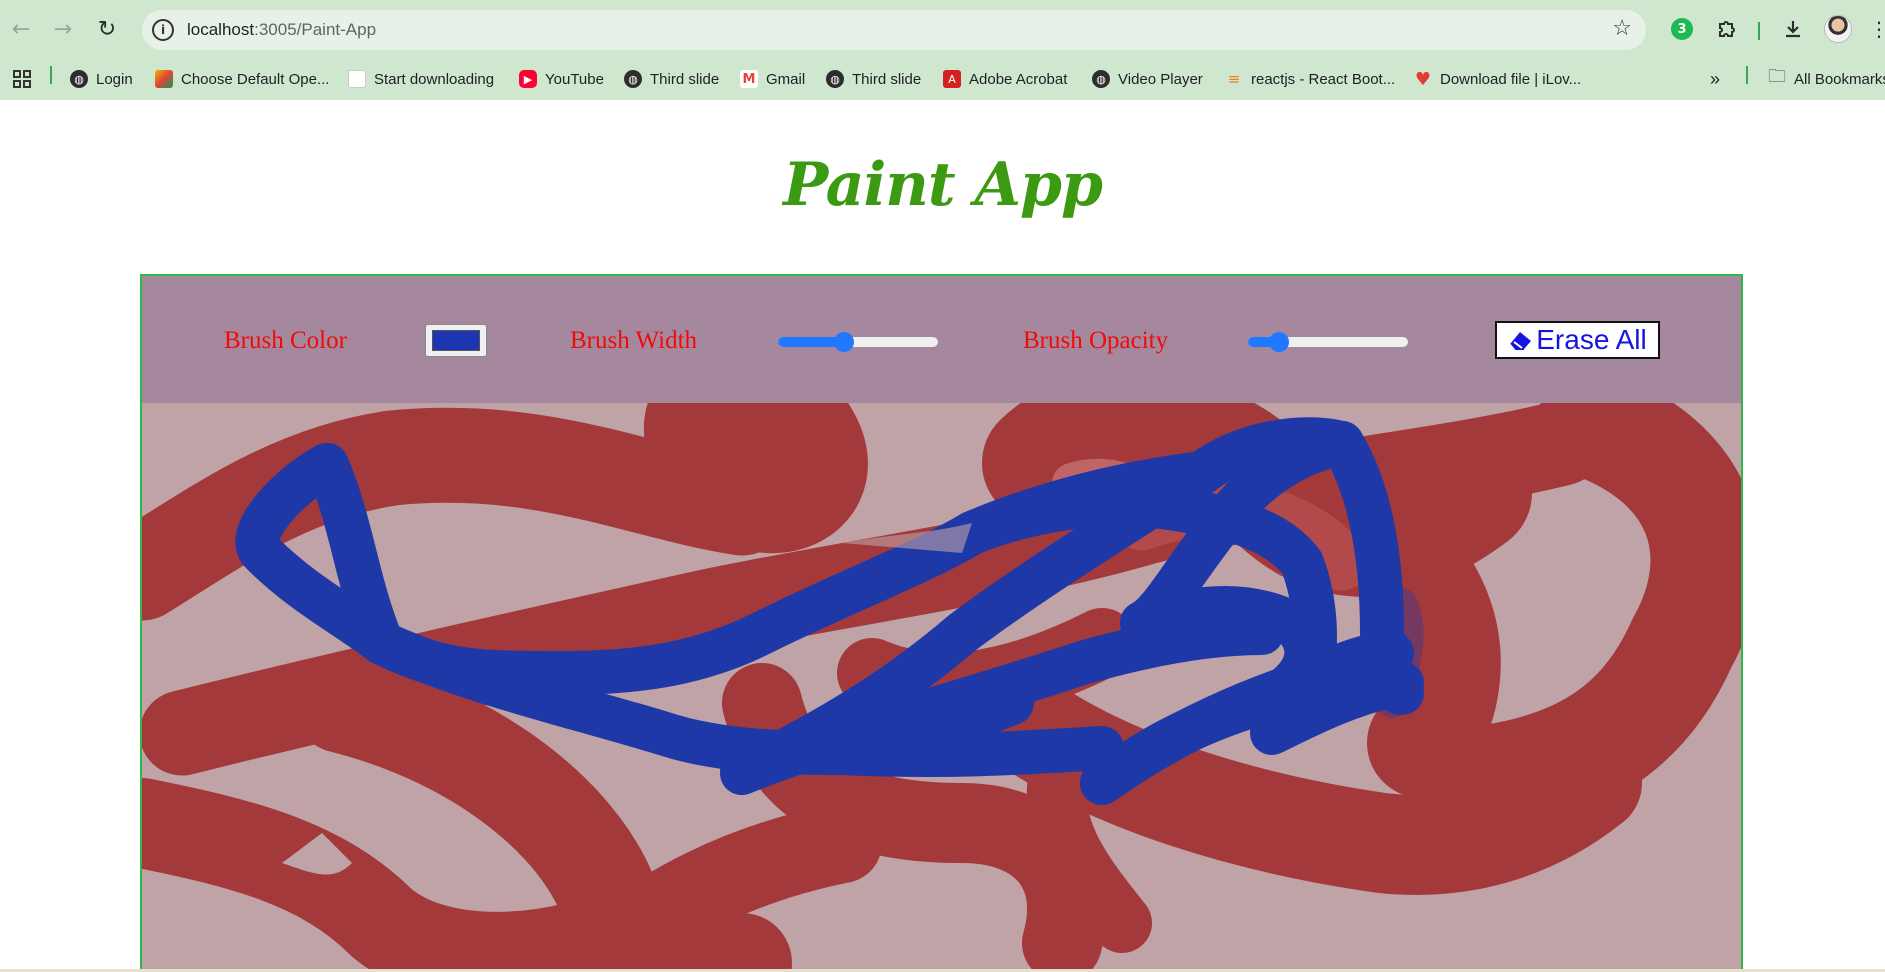  Describe the element at coordinates (1759, 31) in the screenshot. I see `toolbar-divider` at that location.